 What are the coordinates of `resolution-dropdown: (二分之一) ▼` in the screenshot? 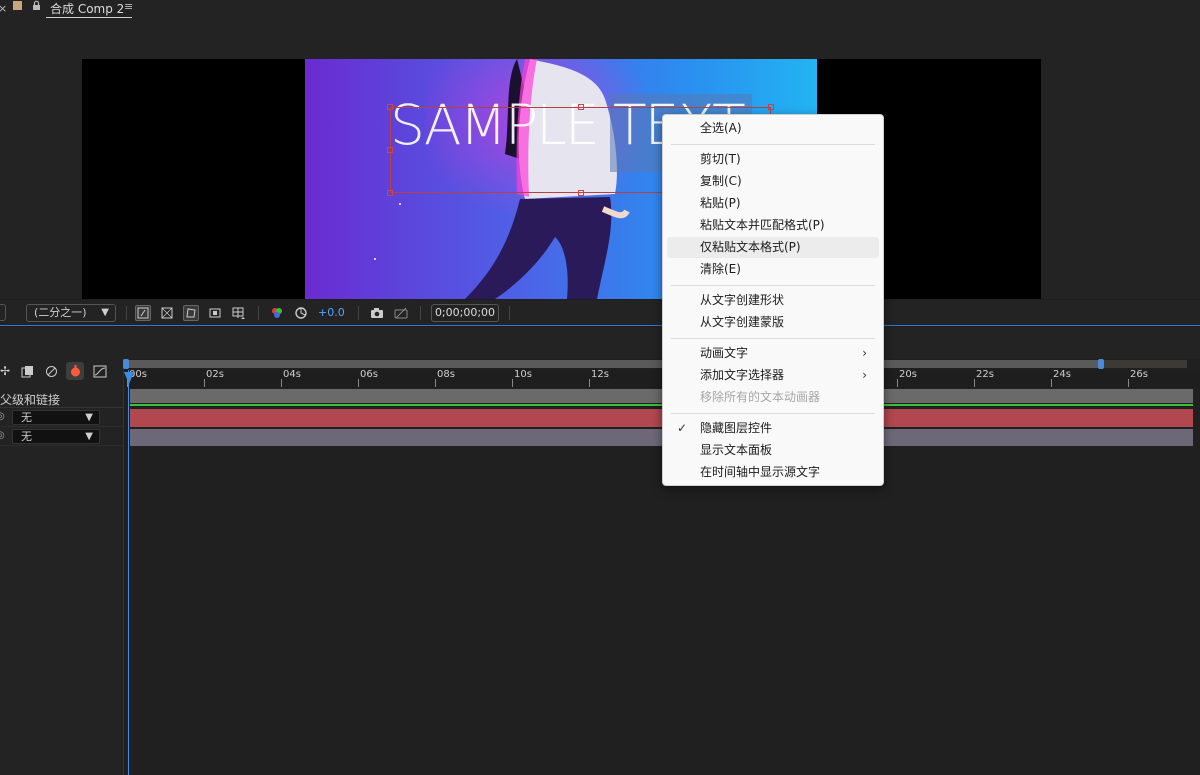 It's located at (71, 313).